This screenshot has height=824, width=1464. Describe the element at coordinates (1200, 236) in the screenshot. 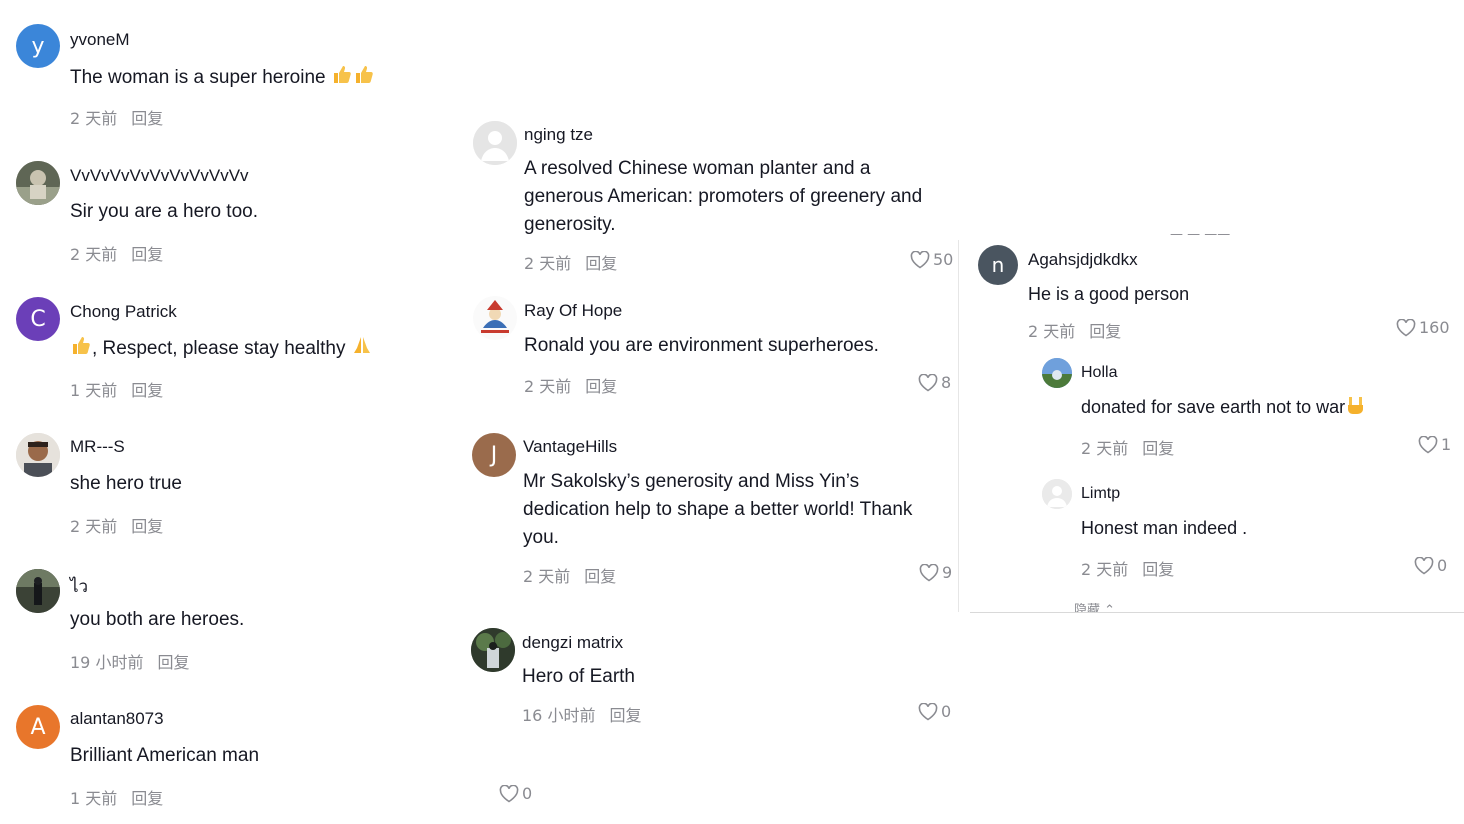

I see `clipped-text-fragment: — — ——` at that location.